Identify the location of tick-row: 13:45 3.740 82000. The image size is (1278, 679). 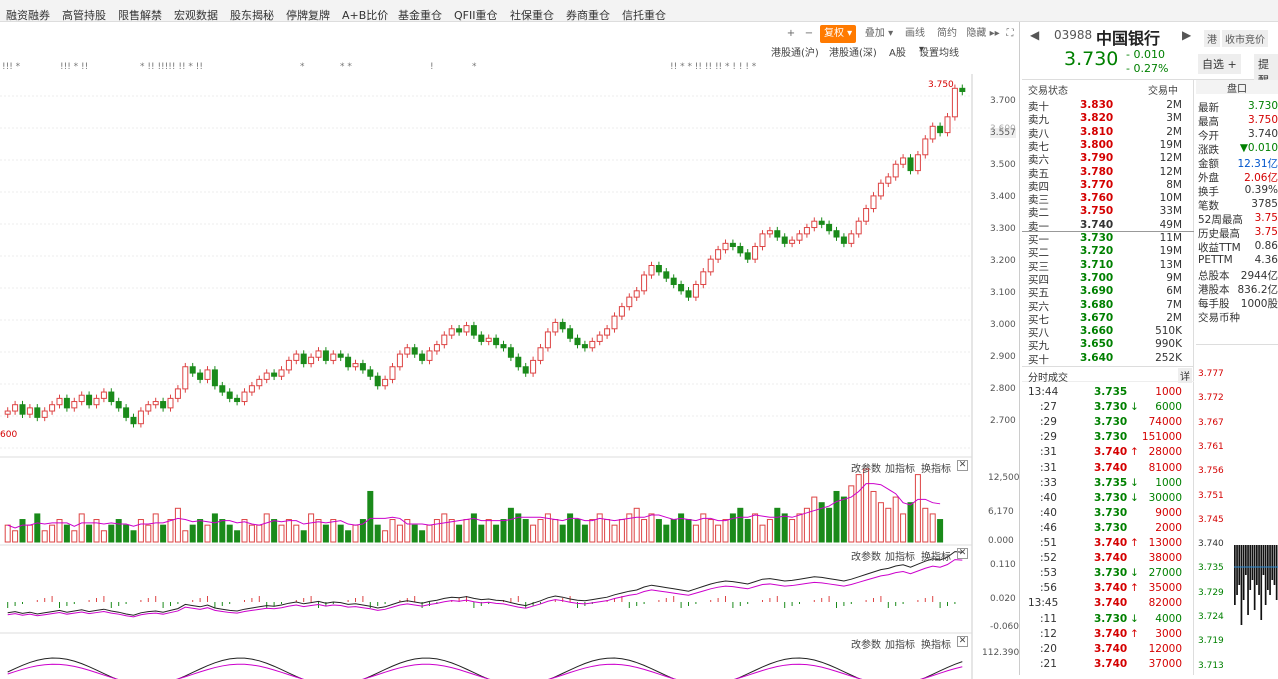
(1109, 603).